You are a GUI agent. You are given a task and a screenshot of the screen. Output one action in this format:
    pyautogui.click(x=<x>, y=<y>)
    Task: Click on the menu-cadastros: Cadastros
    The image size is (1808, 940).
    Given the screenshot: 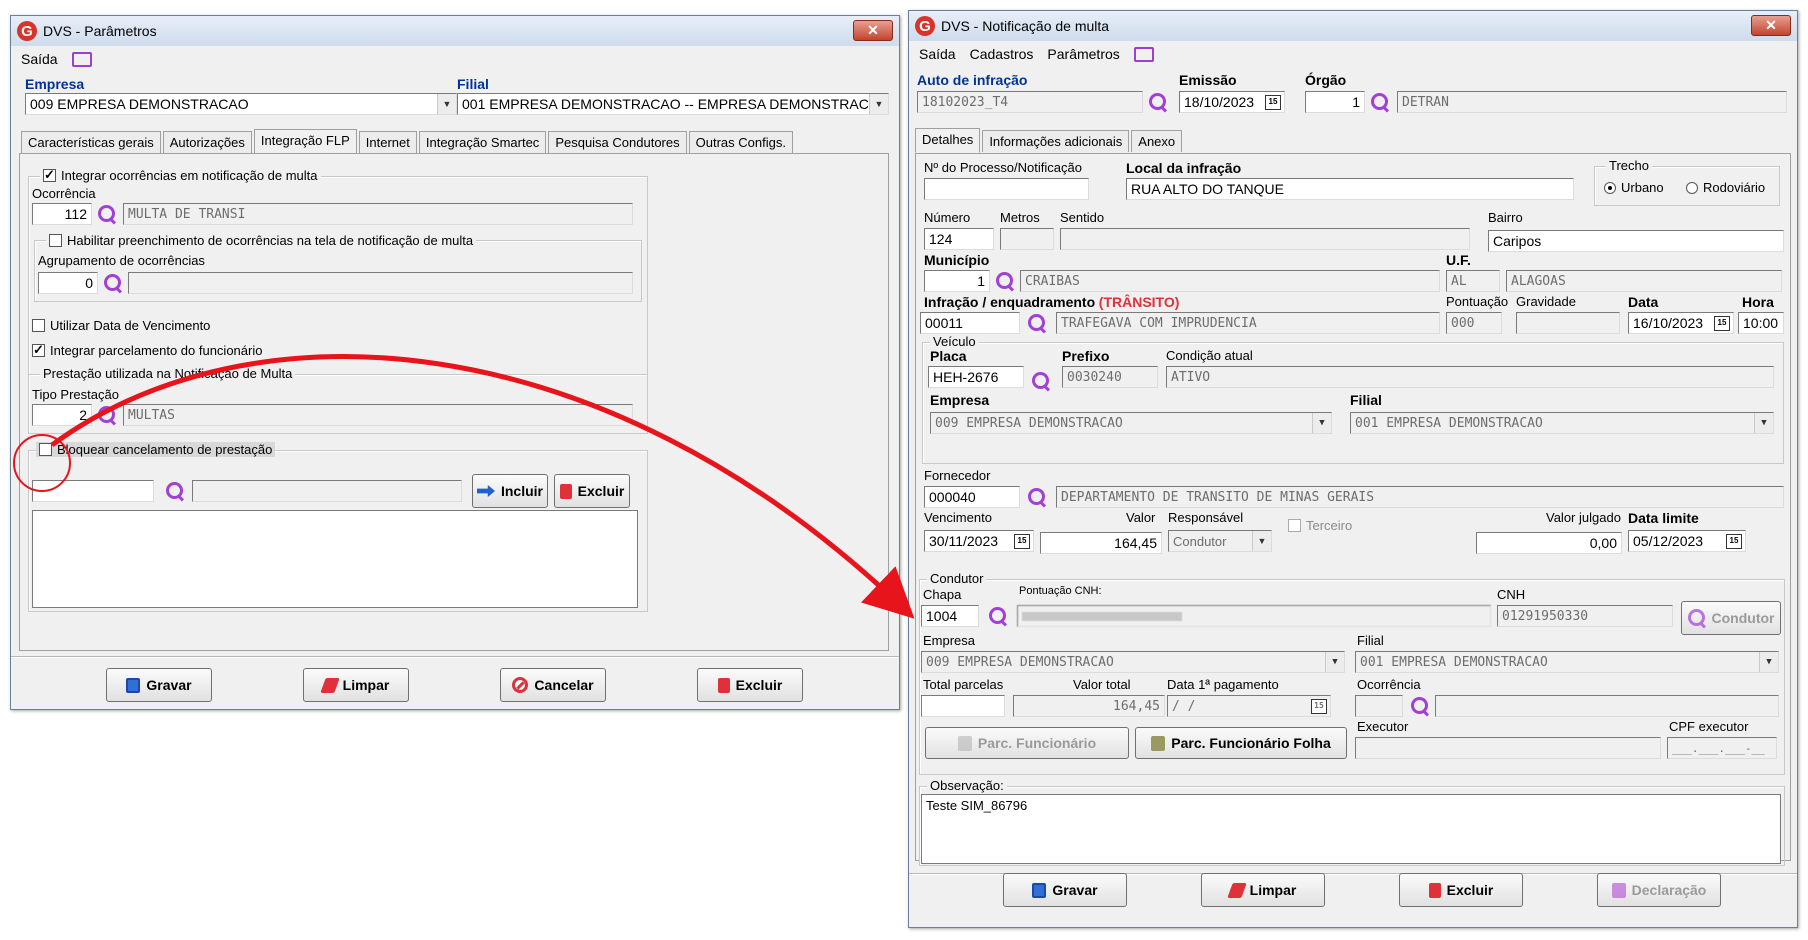 What is the action you would take?
    pyautogui.click(x=1002, y=54)
    